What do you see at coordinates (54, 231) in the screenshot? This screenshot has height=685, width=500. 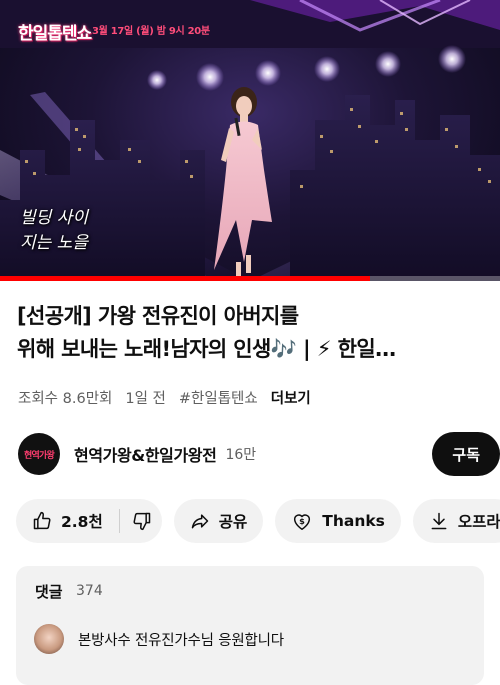 I see `video-caption: 빌딩 사이 지는 노을` at bounding box center [54, 231].